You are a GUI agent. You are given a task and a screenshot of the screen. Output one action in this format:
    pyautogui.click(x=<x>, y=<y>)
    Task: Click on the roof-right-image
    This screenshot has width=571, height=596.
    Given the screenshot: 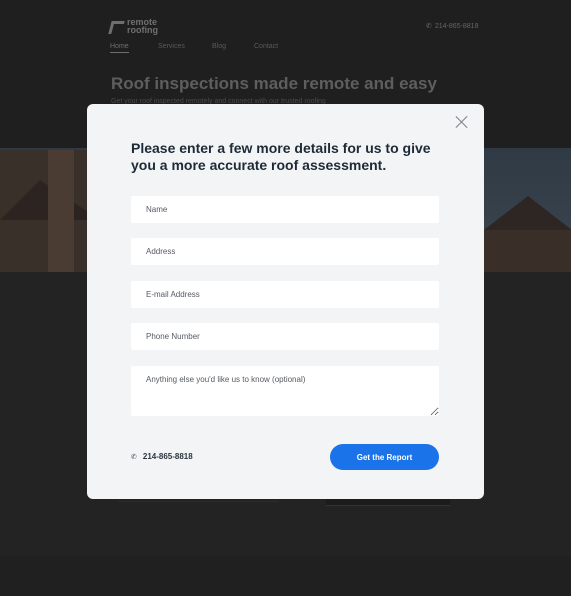 What is the action you would take?
    pyautogui.click(x=527, y=213)
    